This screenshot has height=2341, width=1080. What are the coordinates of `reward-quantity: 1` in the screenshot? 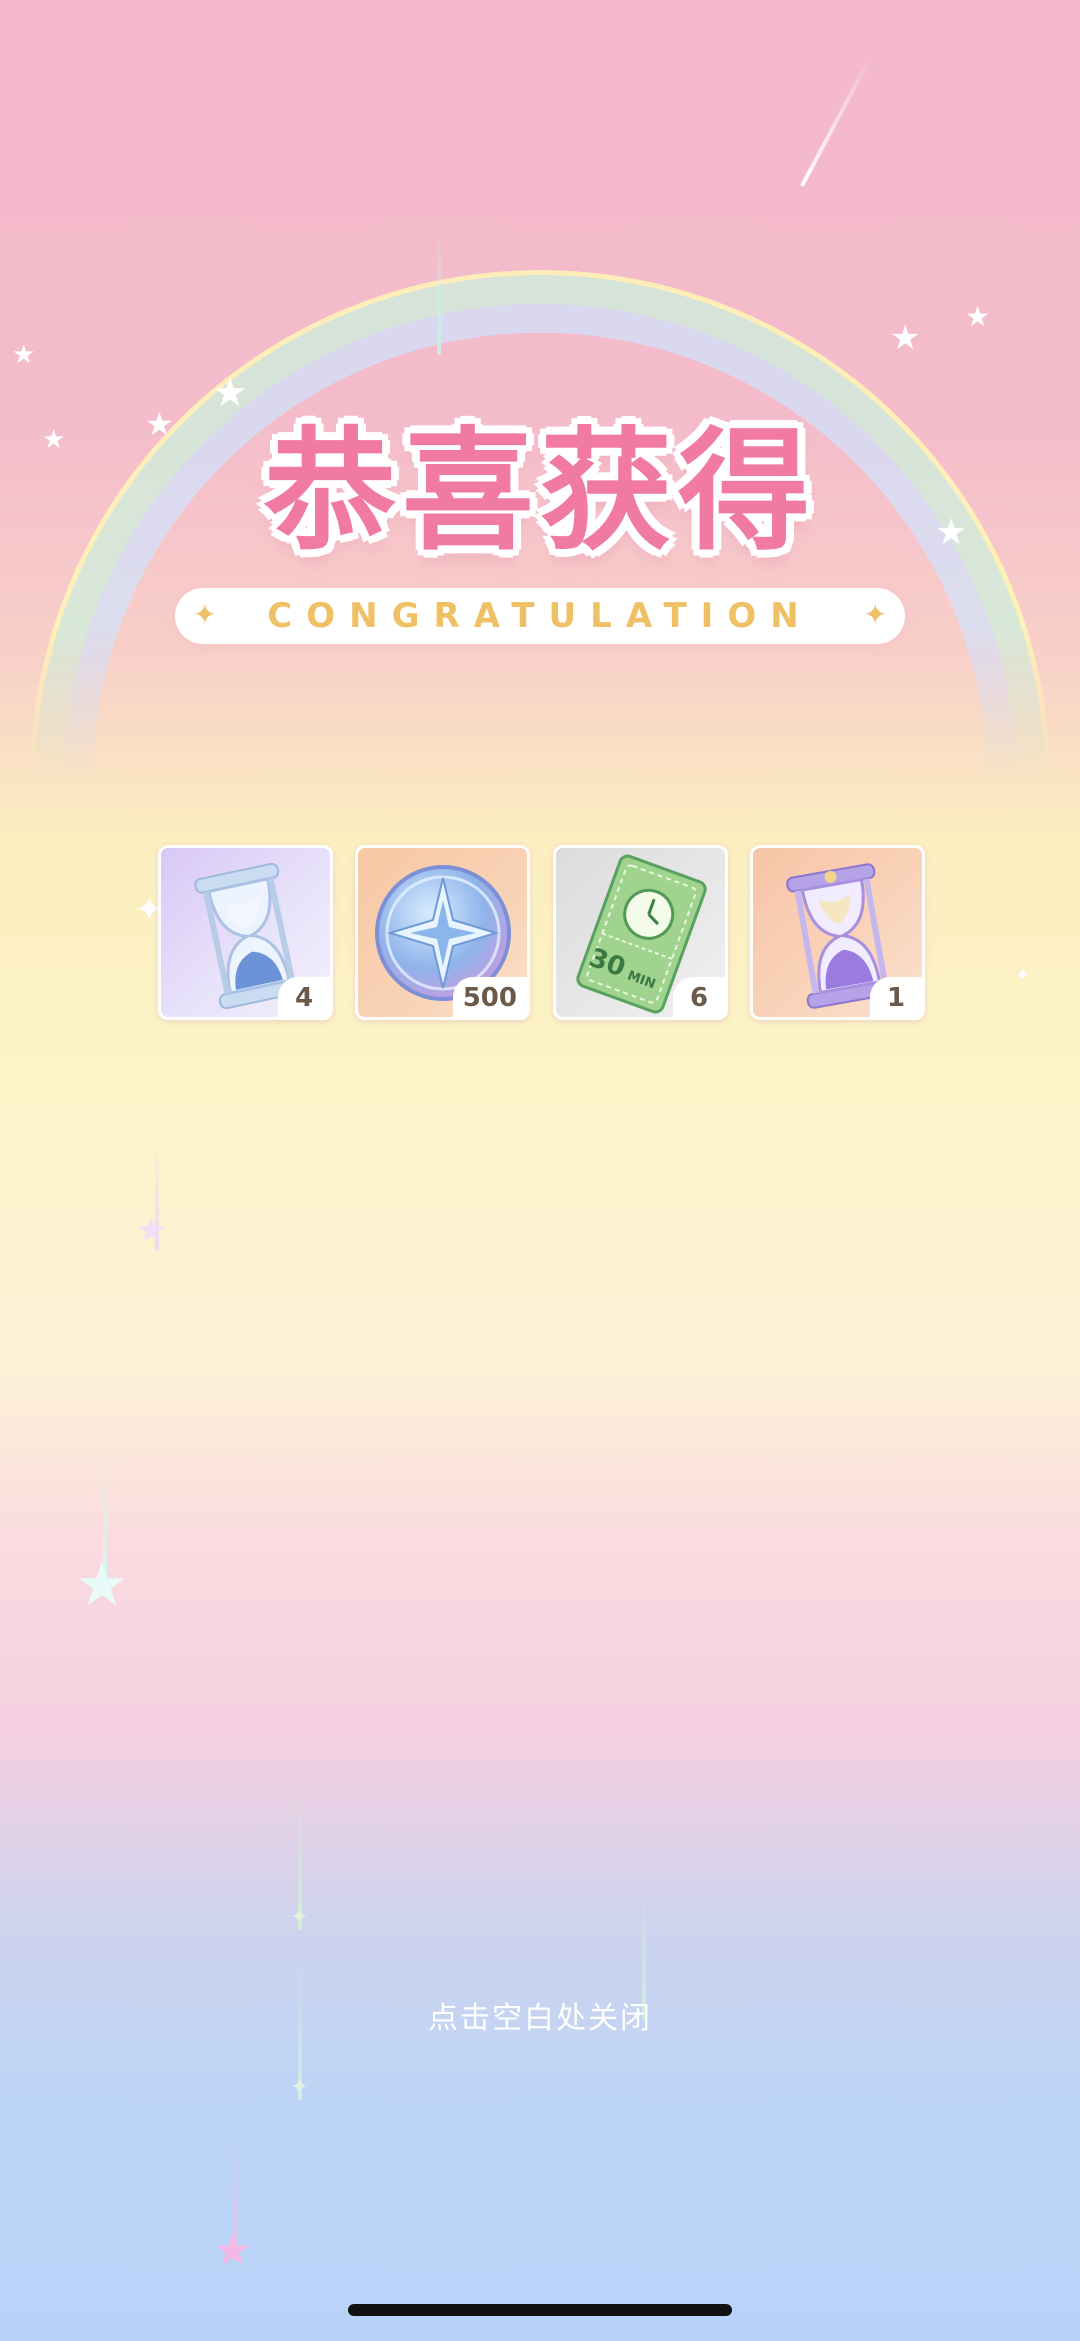 It's located at (896, 997).